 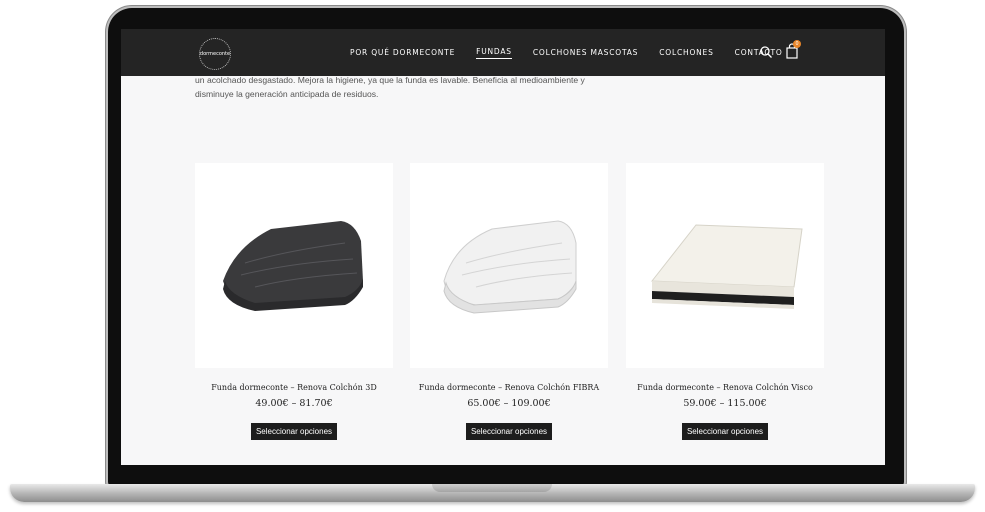 What do you see at coordinates (766, 52) in the screenshot?
I see `search-icon` at bounding box center [766, 52].